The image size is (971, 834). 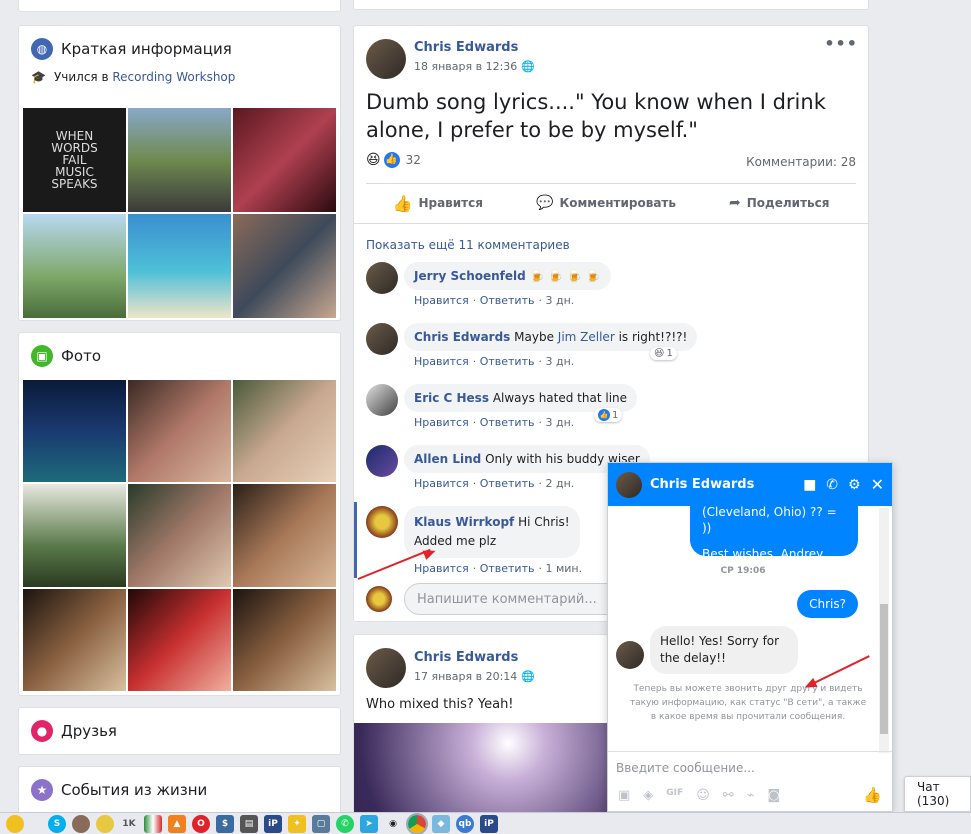 What do you see at coordinates (779, 203) in the screenshot?
I see `share-button: ➦ Поделиться` at bounding box center [779, 203].